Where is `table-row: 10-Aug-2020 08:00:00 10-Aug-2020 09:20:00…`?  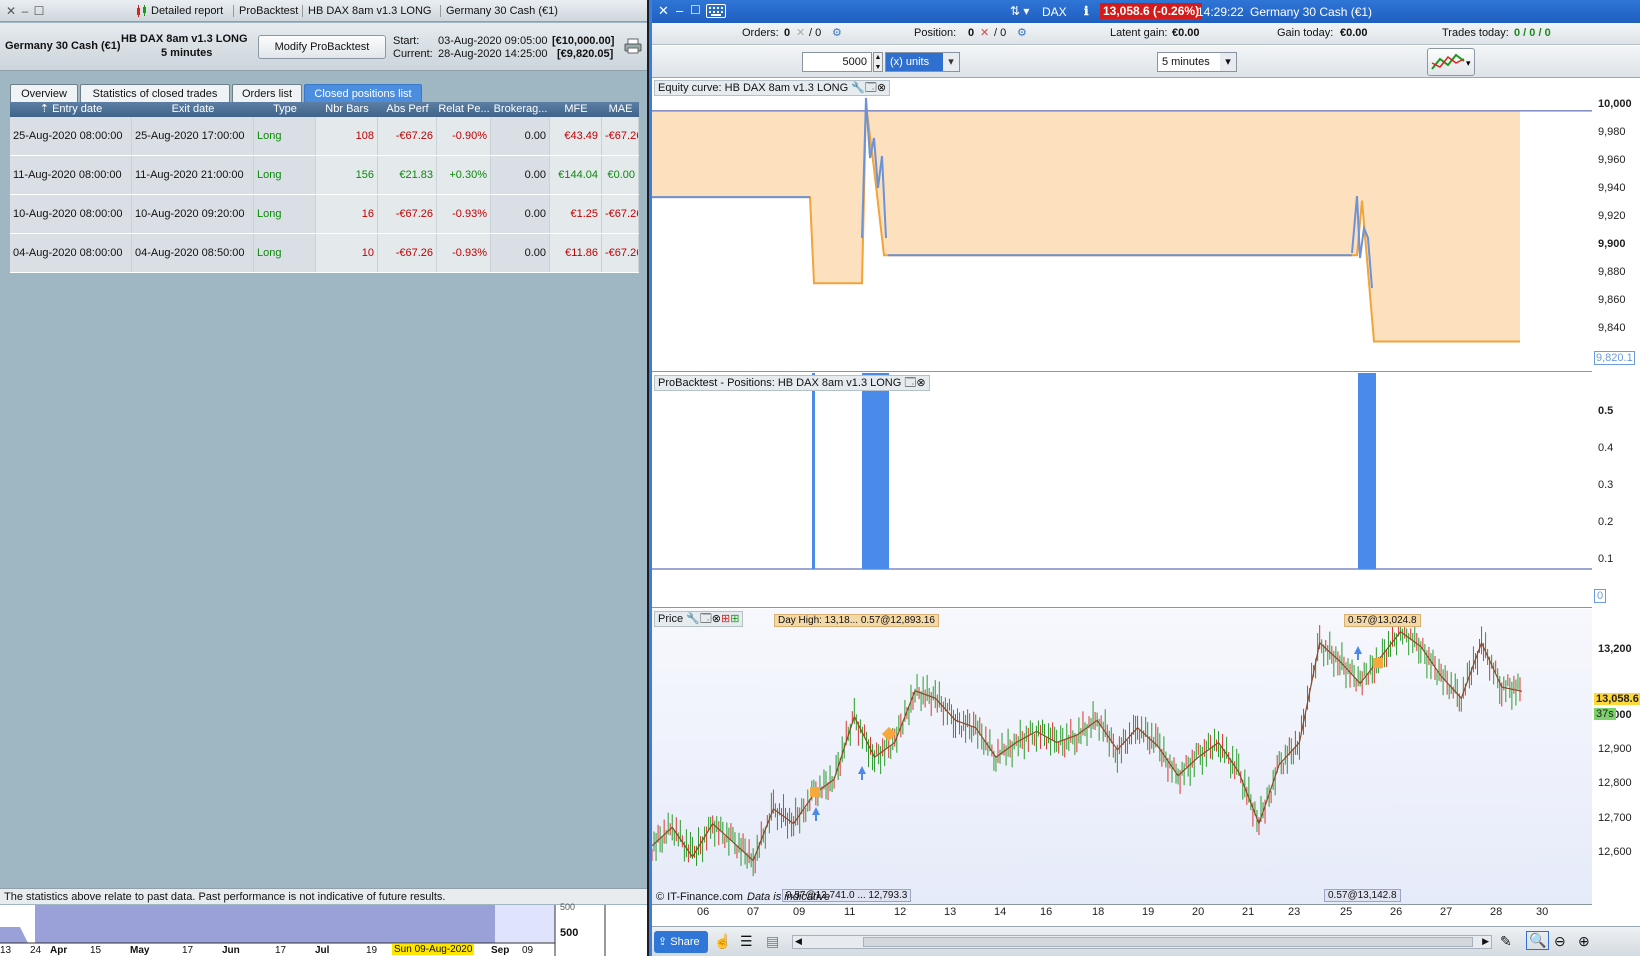
table-row: 10-Aug-2020 08:00:00 10-Aug-2020 09:20:00… is located at coordinates (324, 214).